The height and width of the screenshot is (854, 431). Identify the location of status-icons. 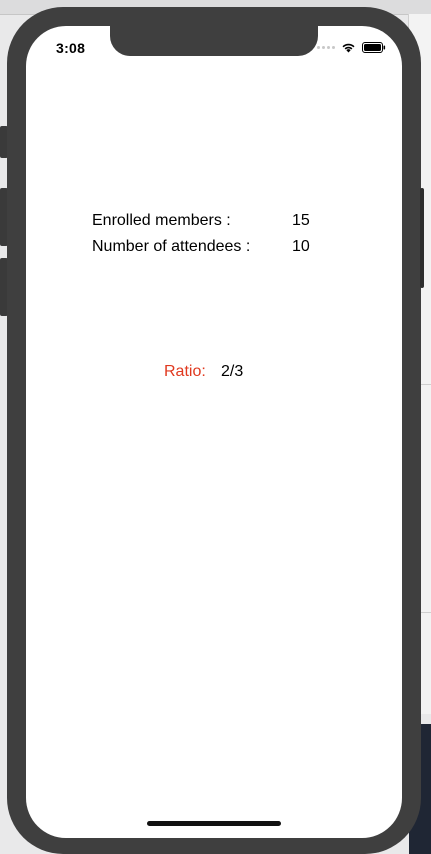
(351, 47).